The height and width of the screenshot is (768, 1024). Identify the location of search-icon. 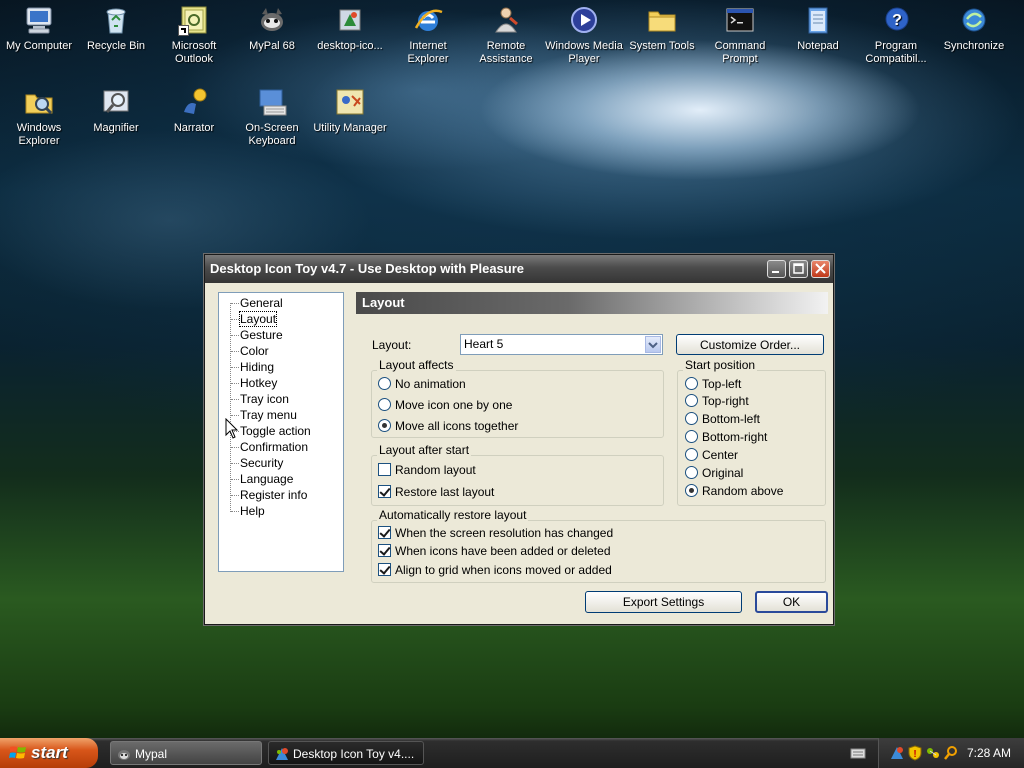
(951, 753).